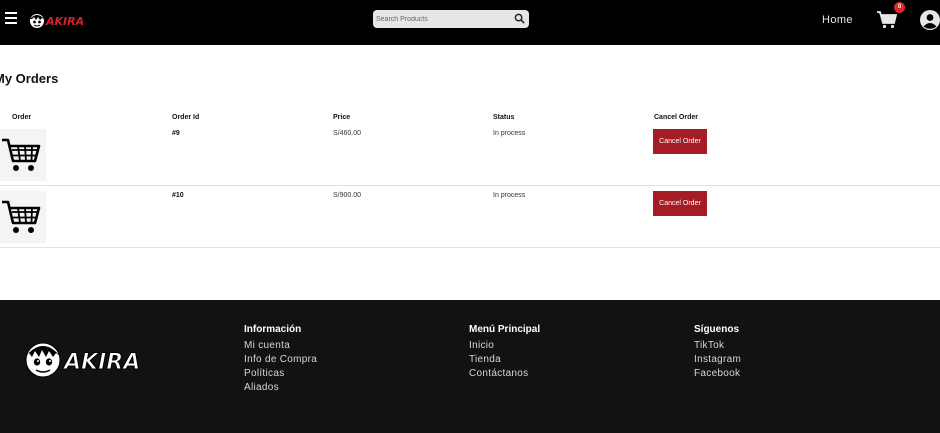  I want to click on footer-link-aliados: Aliados, so click(280, 388).